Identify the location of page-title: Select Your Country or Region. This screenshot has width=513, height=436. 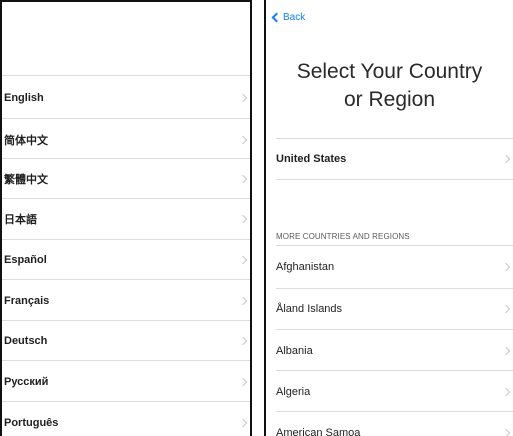
(389, 86).